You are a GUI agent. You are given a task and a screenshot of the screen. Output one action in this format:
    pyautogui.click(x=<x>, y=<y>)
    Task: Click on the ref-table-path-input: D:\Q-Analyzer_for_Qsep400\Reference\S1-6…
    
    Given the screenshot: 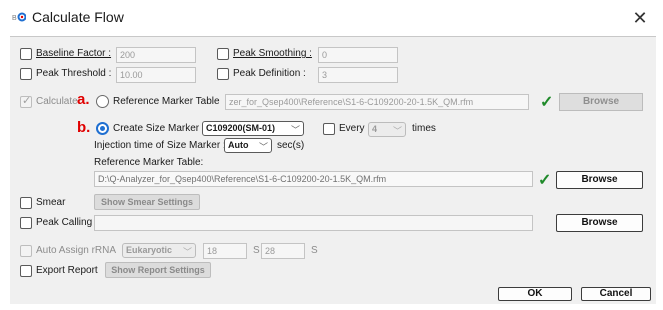 What is the action you would take?
    pyautogui.click(x=313, y=179)
    